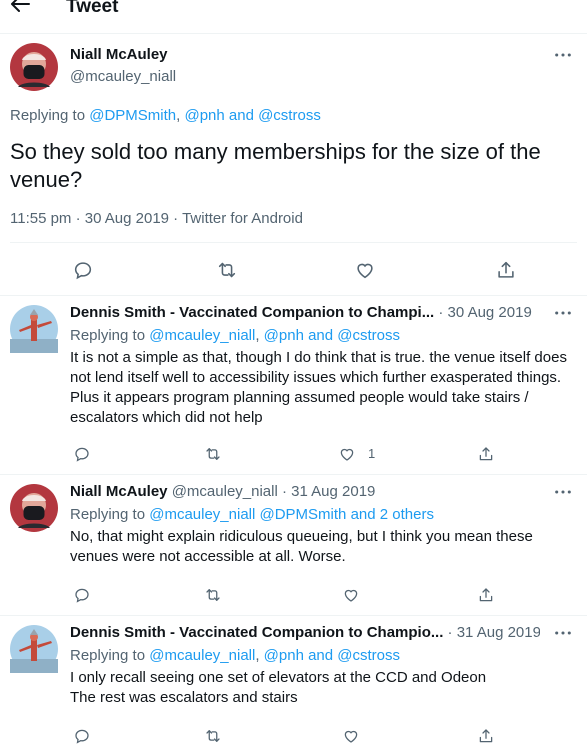  What do you see at coordinates (92, 8) in the screenshot?
I see `page-title: Tweet` at bounding box center [92, 8].